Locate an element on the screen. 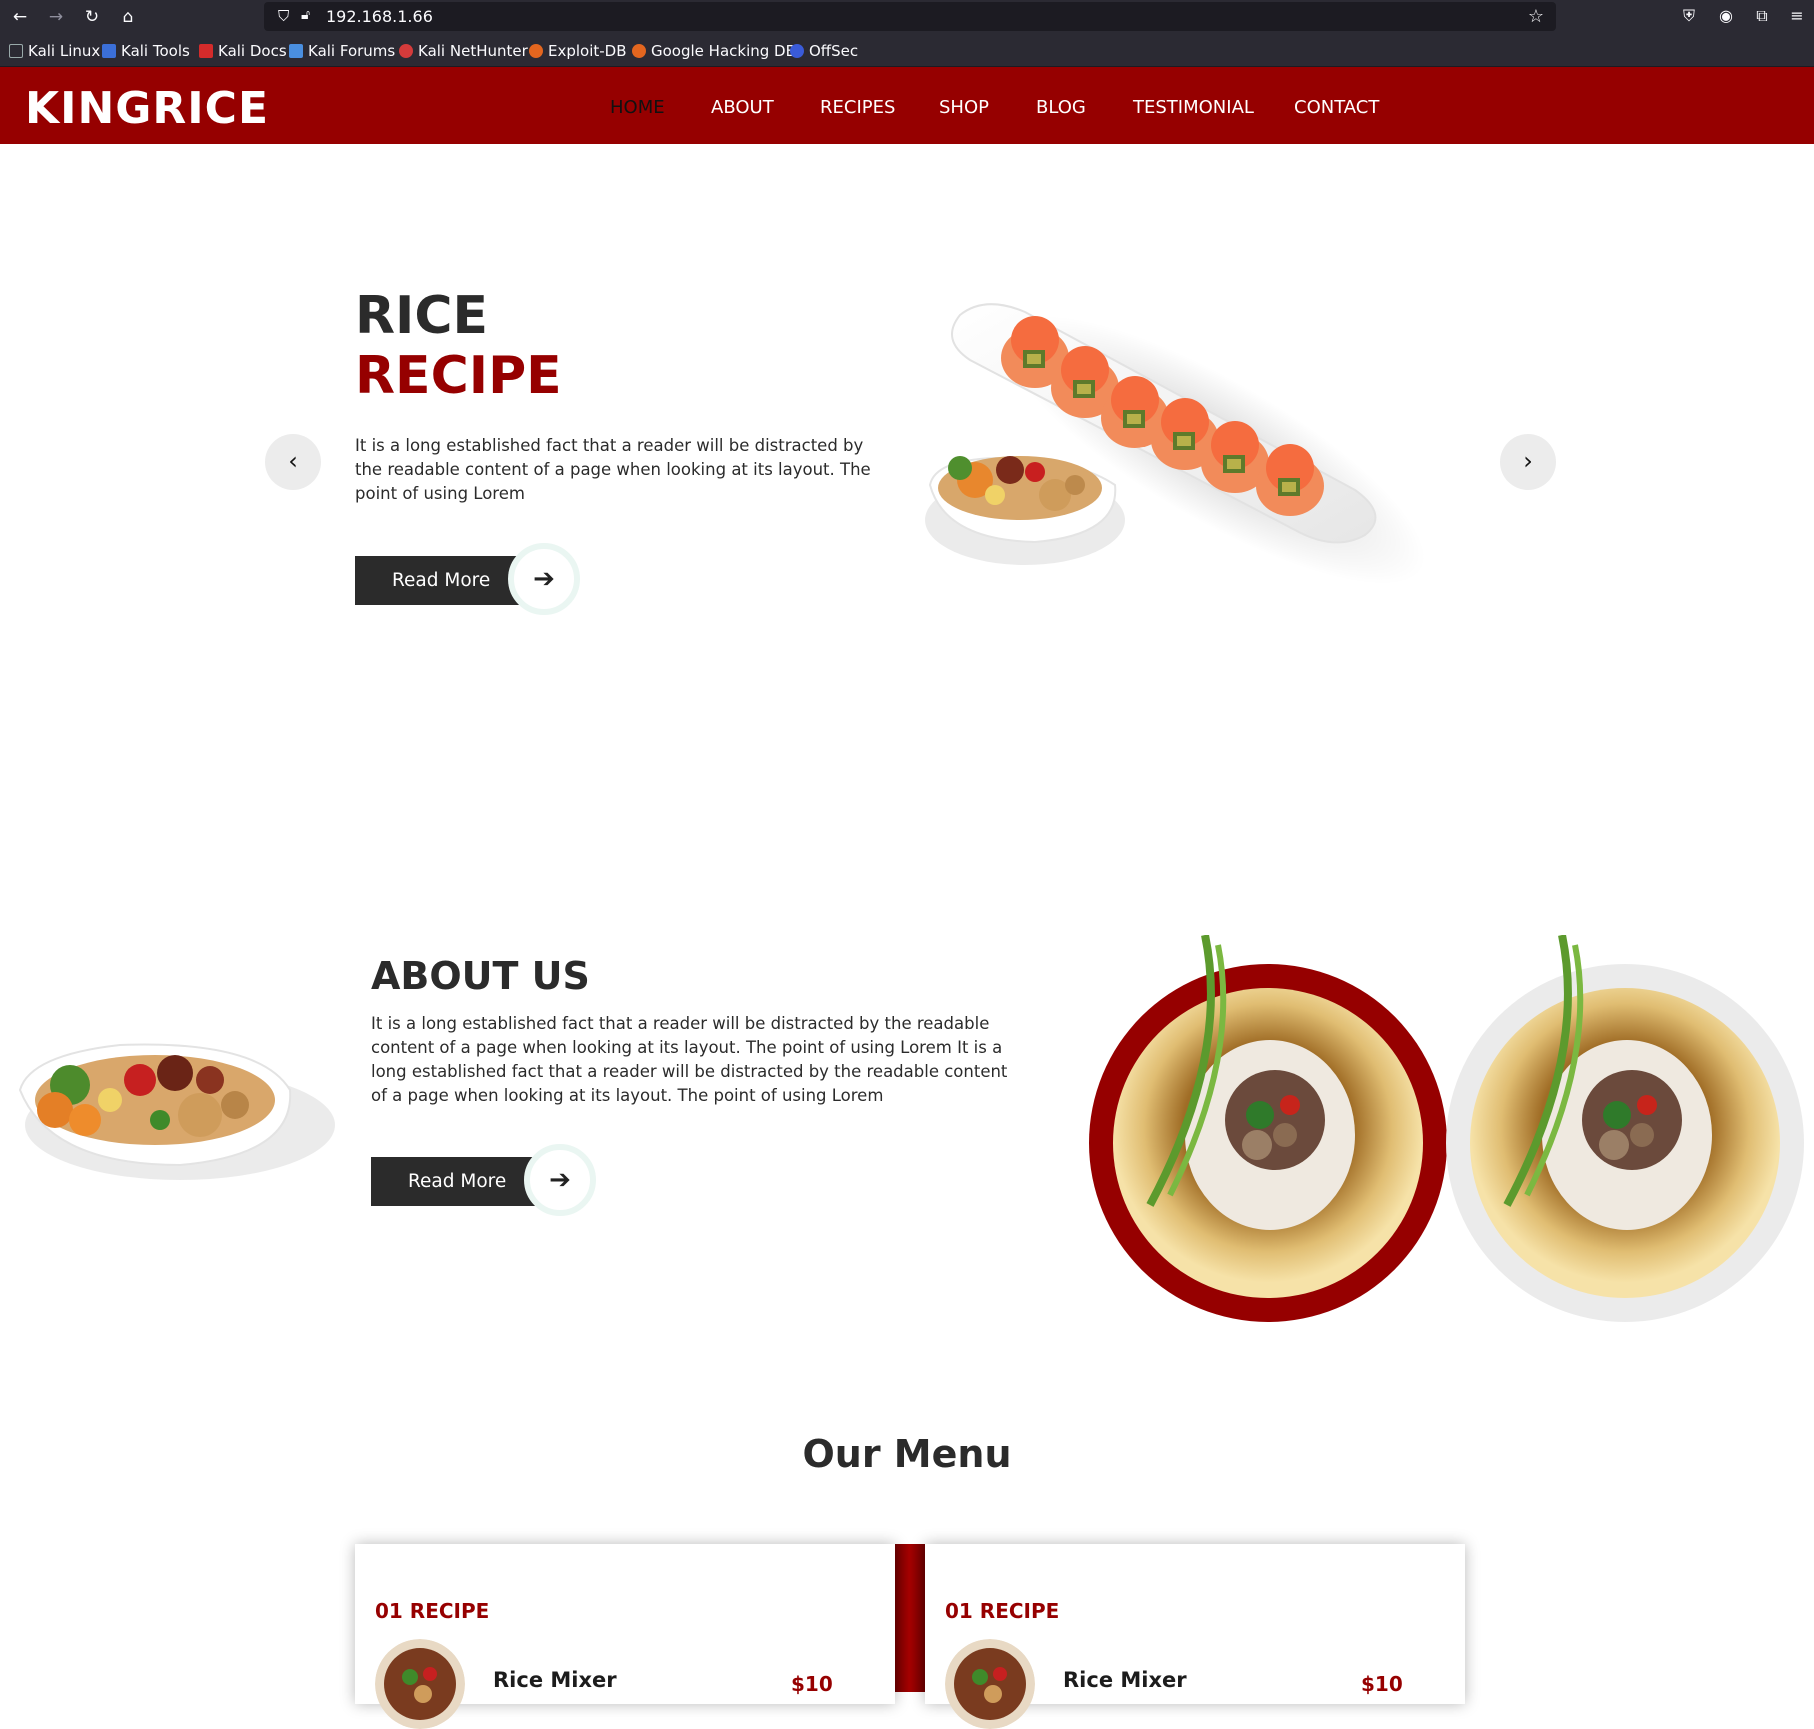 The image size is (1814, 1729). bookmark-kali-forums: Kali Forums is located at coordinates (342, 51).